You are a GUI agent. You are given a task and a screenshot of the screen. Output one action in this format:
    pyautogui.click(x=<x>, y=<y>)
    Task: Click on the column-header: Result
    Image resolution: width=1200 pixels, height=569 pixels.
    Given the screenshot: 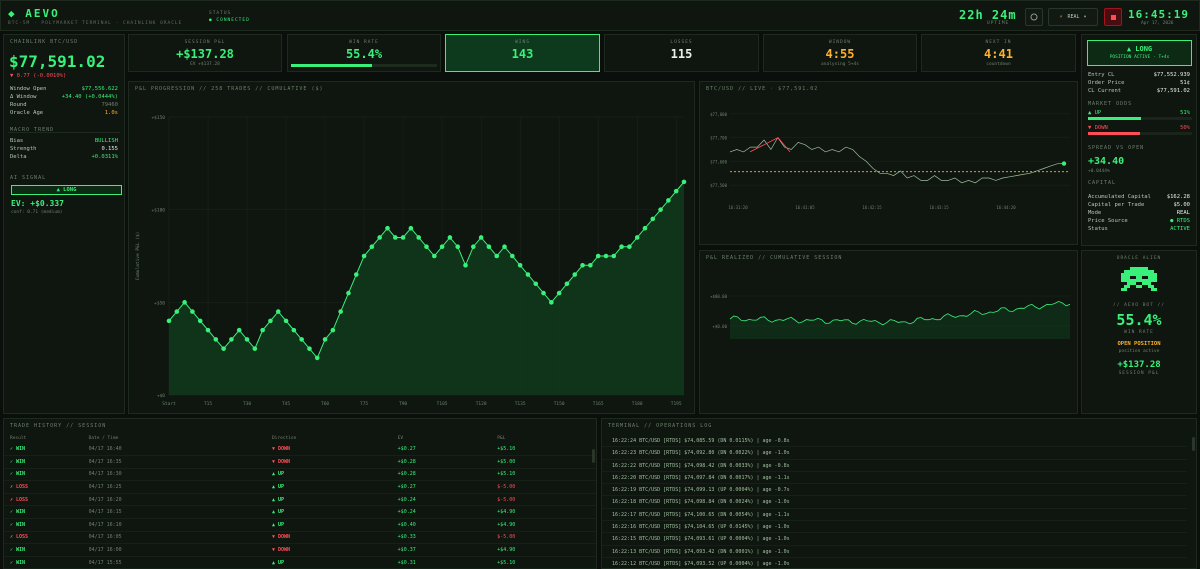 What is the action you would take?
    pyautogui.click(x=43, y=438)
    